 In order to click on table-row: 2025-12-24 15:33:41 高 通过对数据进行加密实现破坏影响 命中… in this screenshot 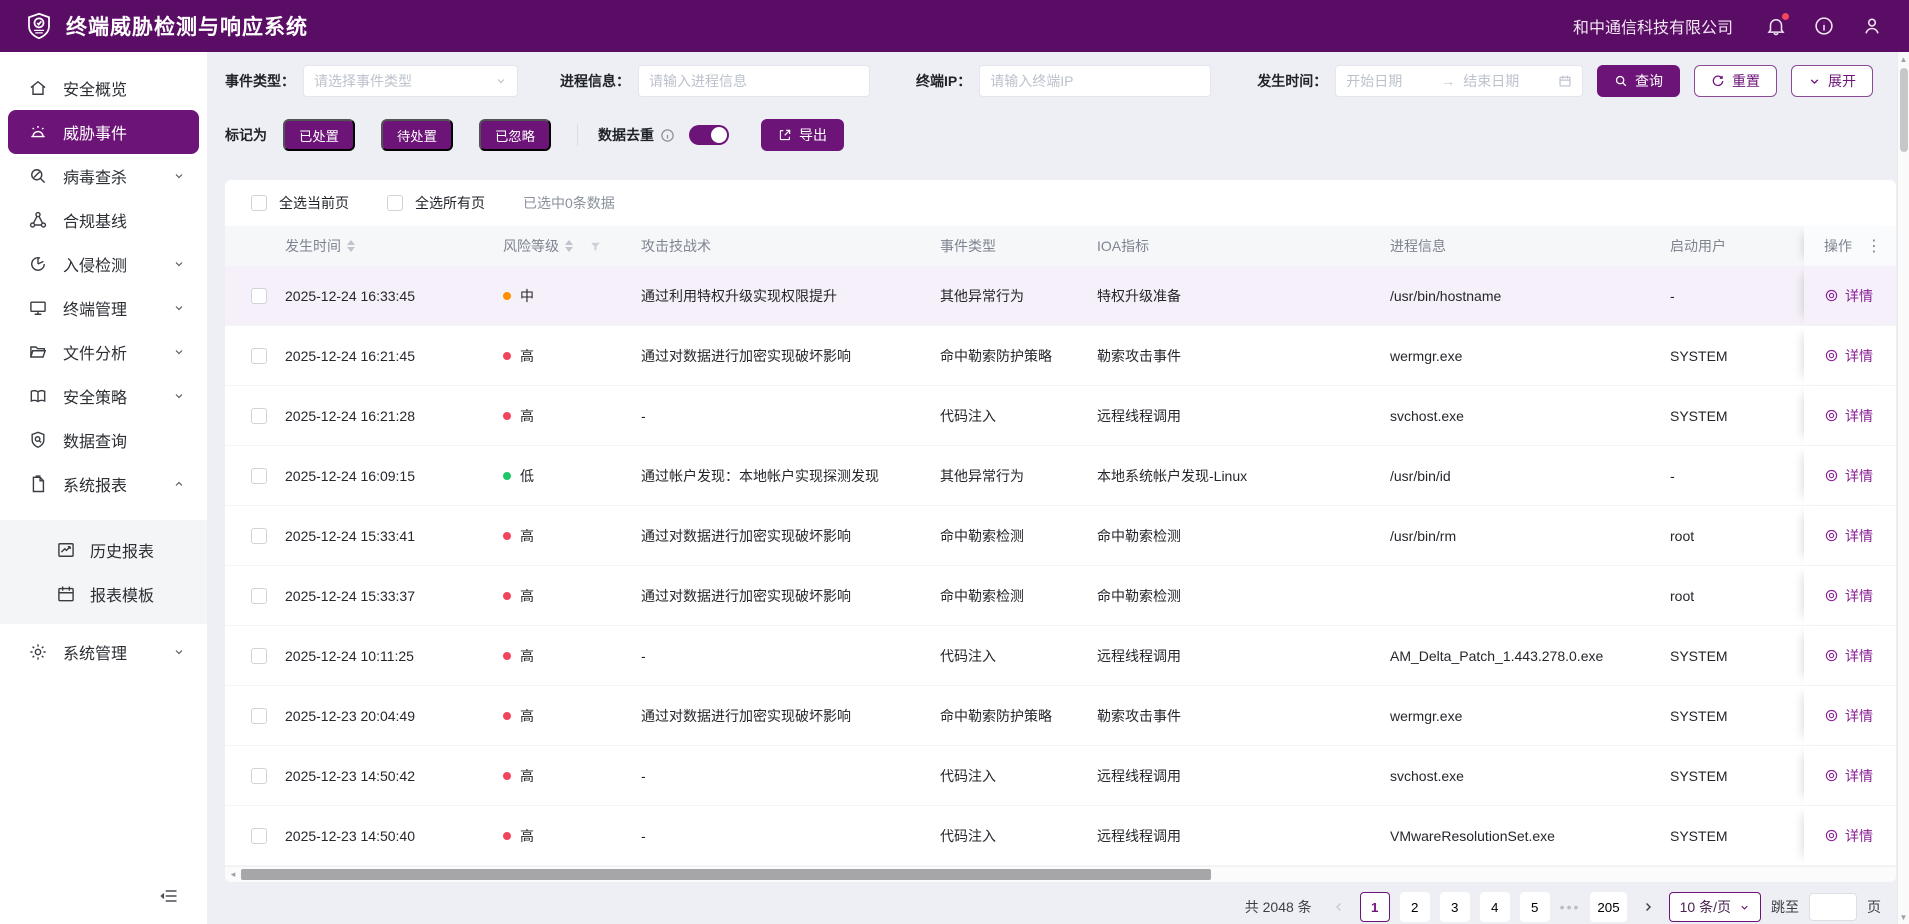, I will do `click(1060, 536)`.